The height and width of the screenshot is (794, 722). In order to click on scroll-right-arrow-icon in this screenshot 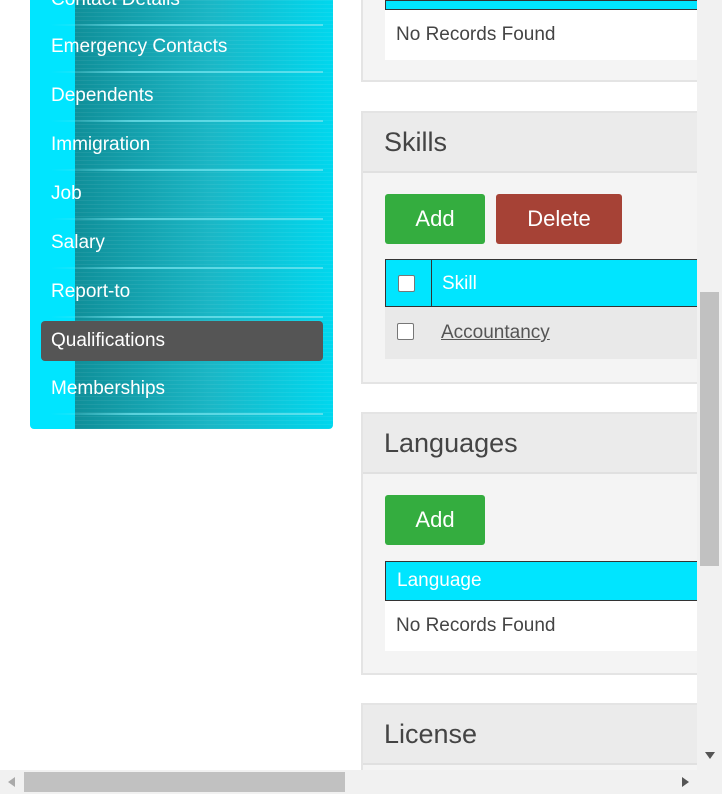, I will do `click(685, 782)`.